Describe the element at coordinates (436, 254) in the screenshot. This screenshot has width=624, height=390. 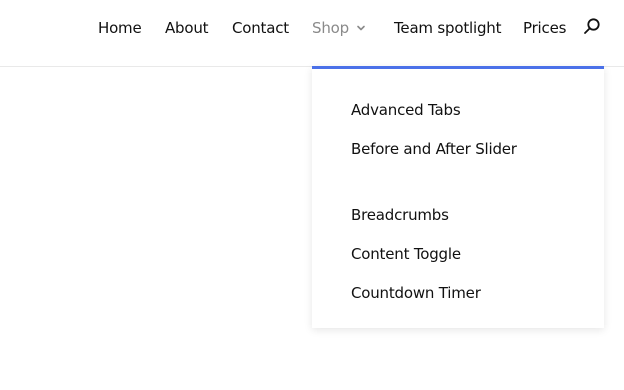
I see `dropdown-item-content-toggle: Content Toggle` at that location.